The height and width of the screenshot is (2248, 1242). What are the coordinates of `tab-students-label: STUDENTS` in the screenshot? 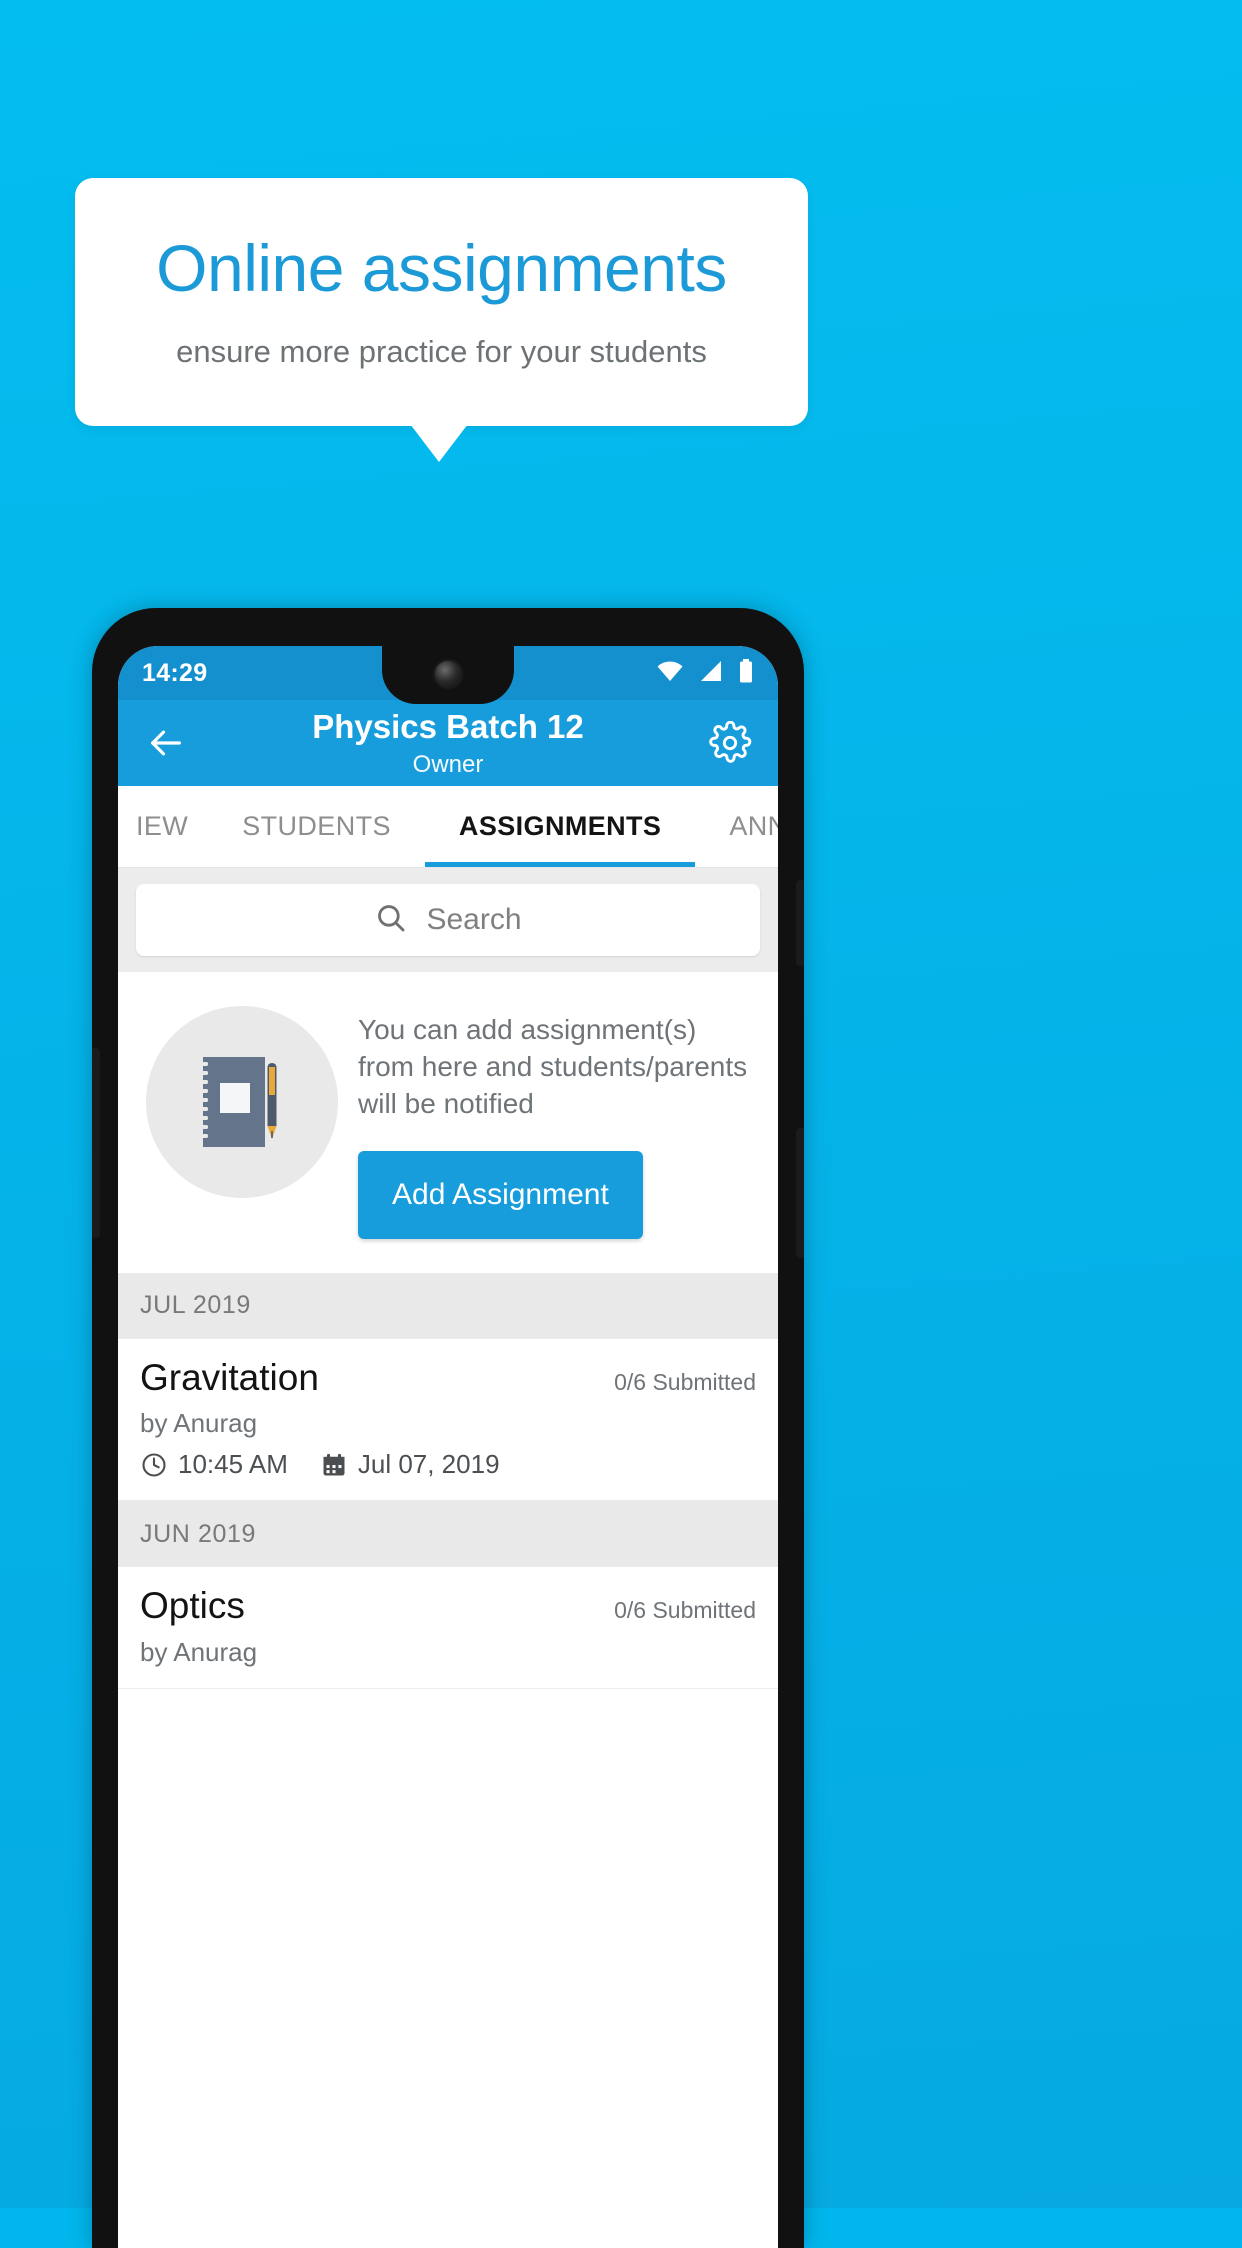 It's located at (316, 826).